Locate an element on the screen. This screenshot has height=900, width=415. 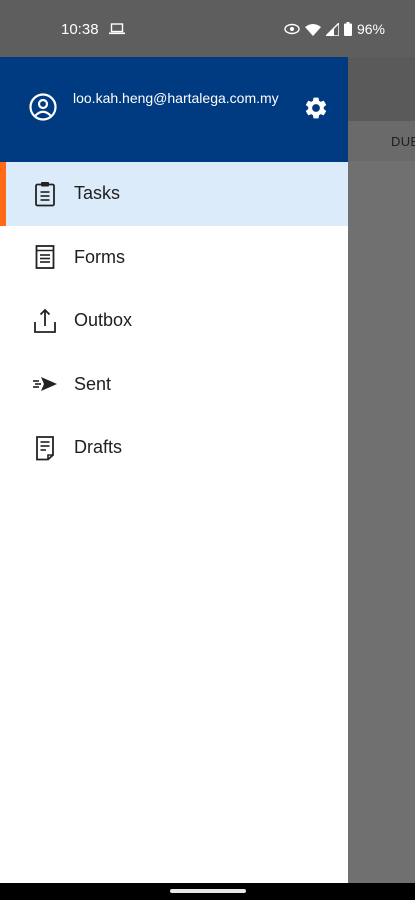
drawer-item-label: Sent is located at coordinates (93, 383).